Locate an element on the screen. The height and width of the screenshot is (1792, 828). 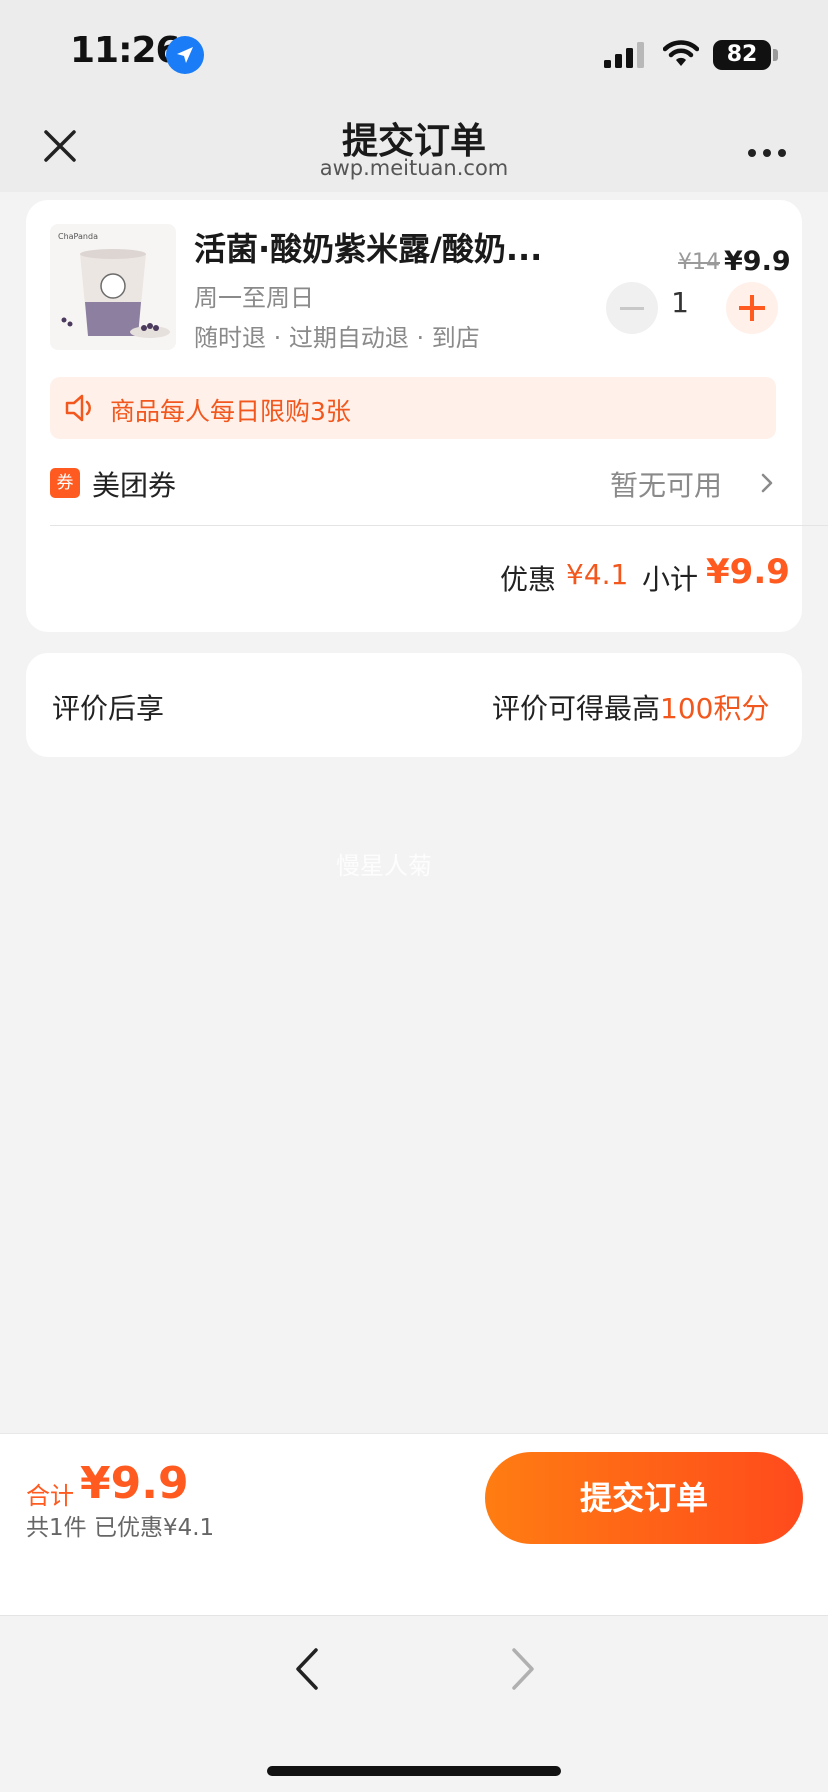
location-arrow-icon is located at coordinates (185, 55).